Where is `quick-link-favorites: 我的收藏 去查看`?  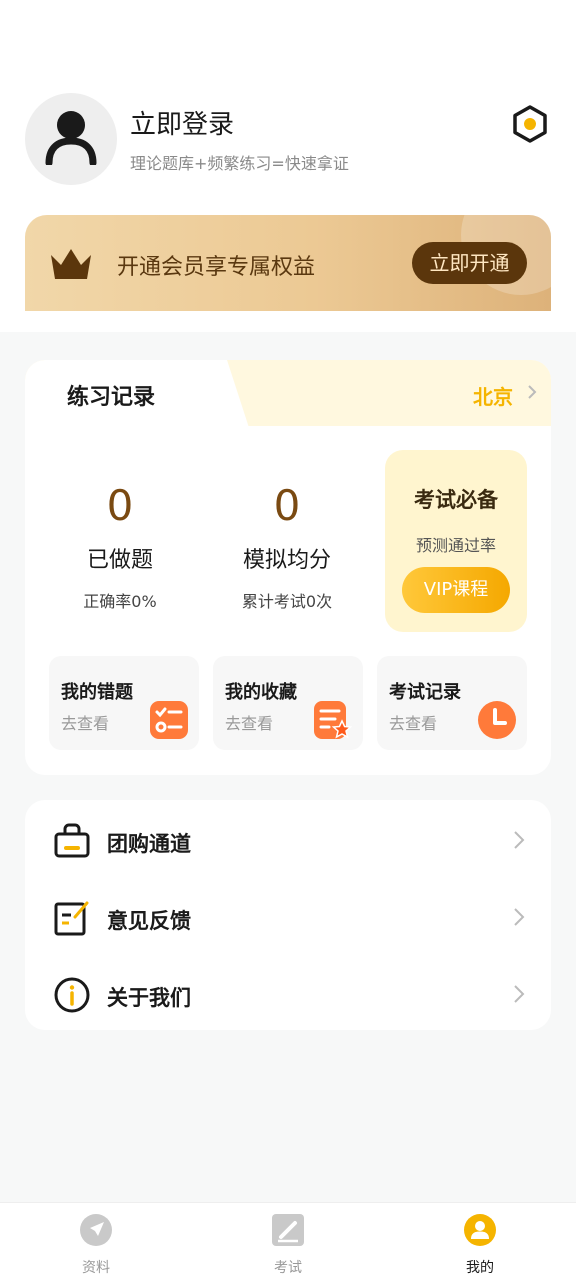 quick-link-favorites: 我的收藏 去查看 is located at coordinates (288, 703).